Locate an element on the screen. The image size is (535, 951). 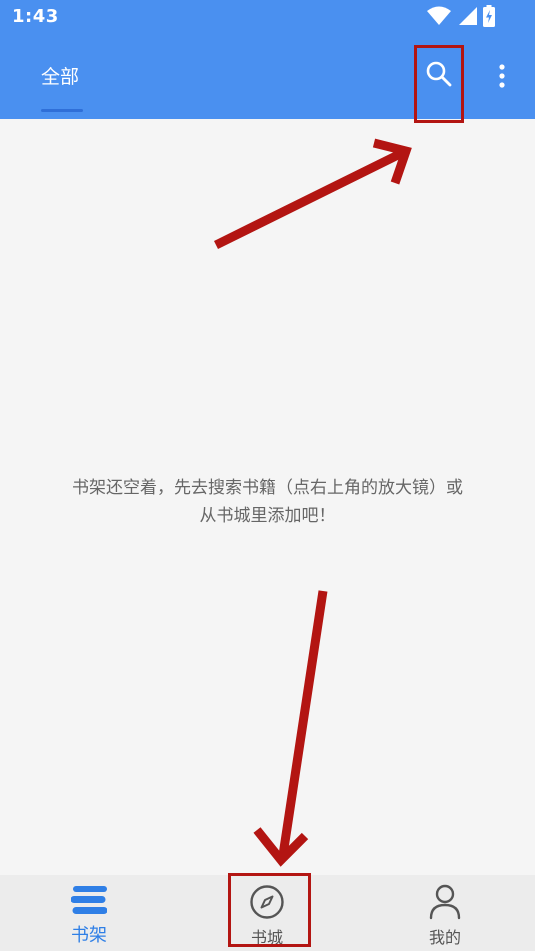
nav-bookshelf-label: 书架 is located at coordinates (89, 935).